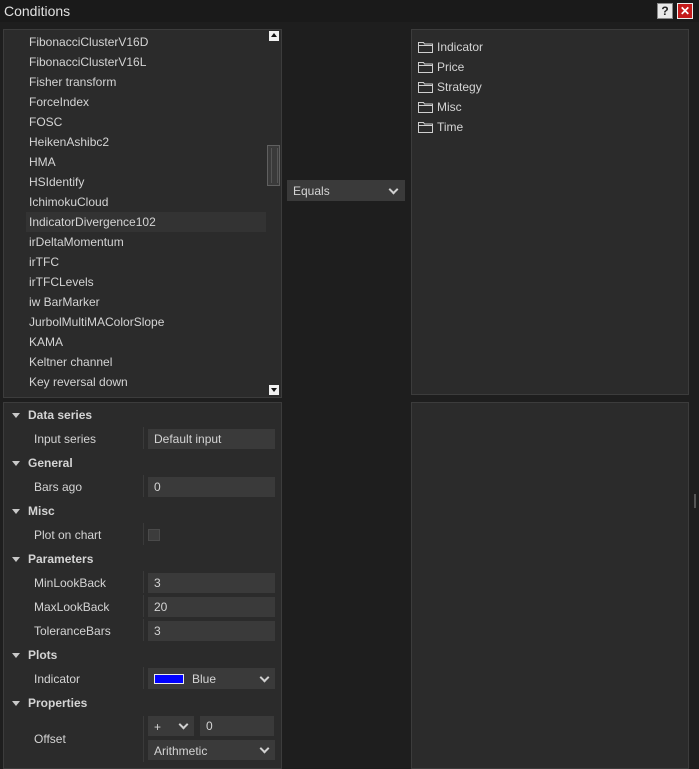 This screenshot has width=699, height=769. I want to click on list-item: iw BarMarker, so click(64, 302).